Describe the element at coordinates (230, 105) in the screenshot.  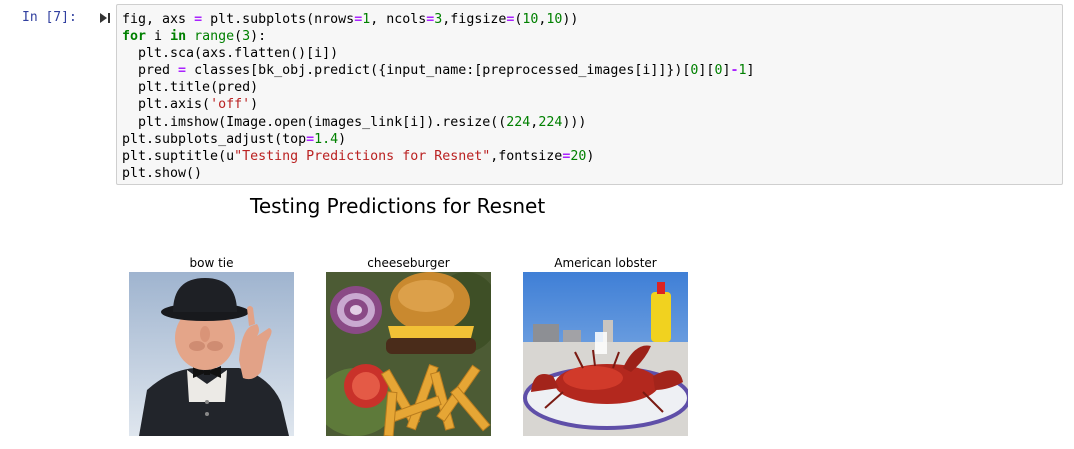
I see `code-token: 'off'` at that location.